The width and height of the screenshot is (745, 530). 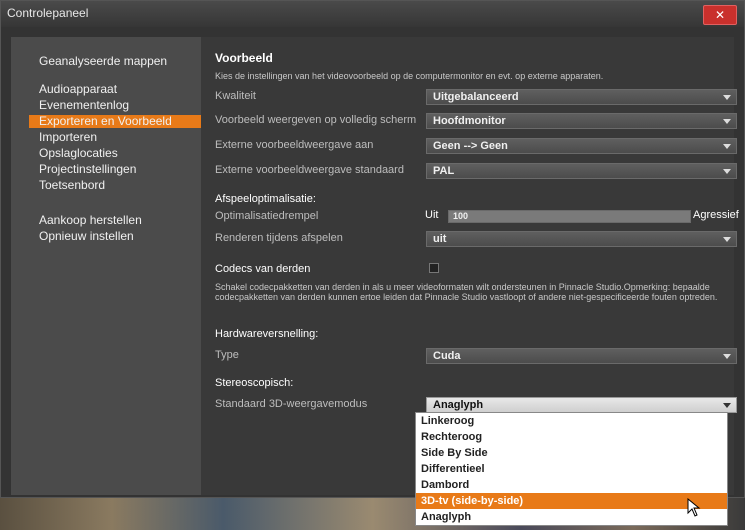 I want to click on stereo-option: 3D-tv (side-by-side), so click(x=571, y=501).